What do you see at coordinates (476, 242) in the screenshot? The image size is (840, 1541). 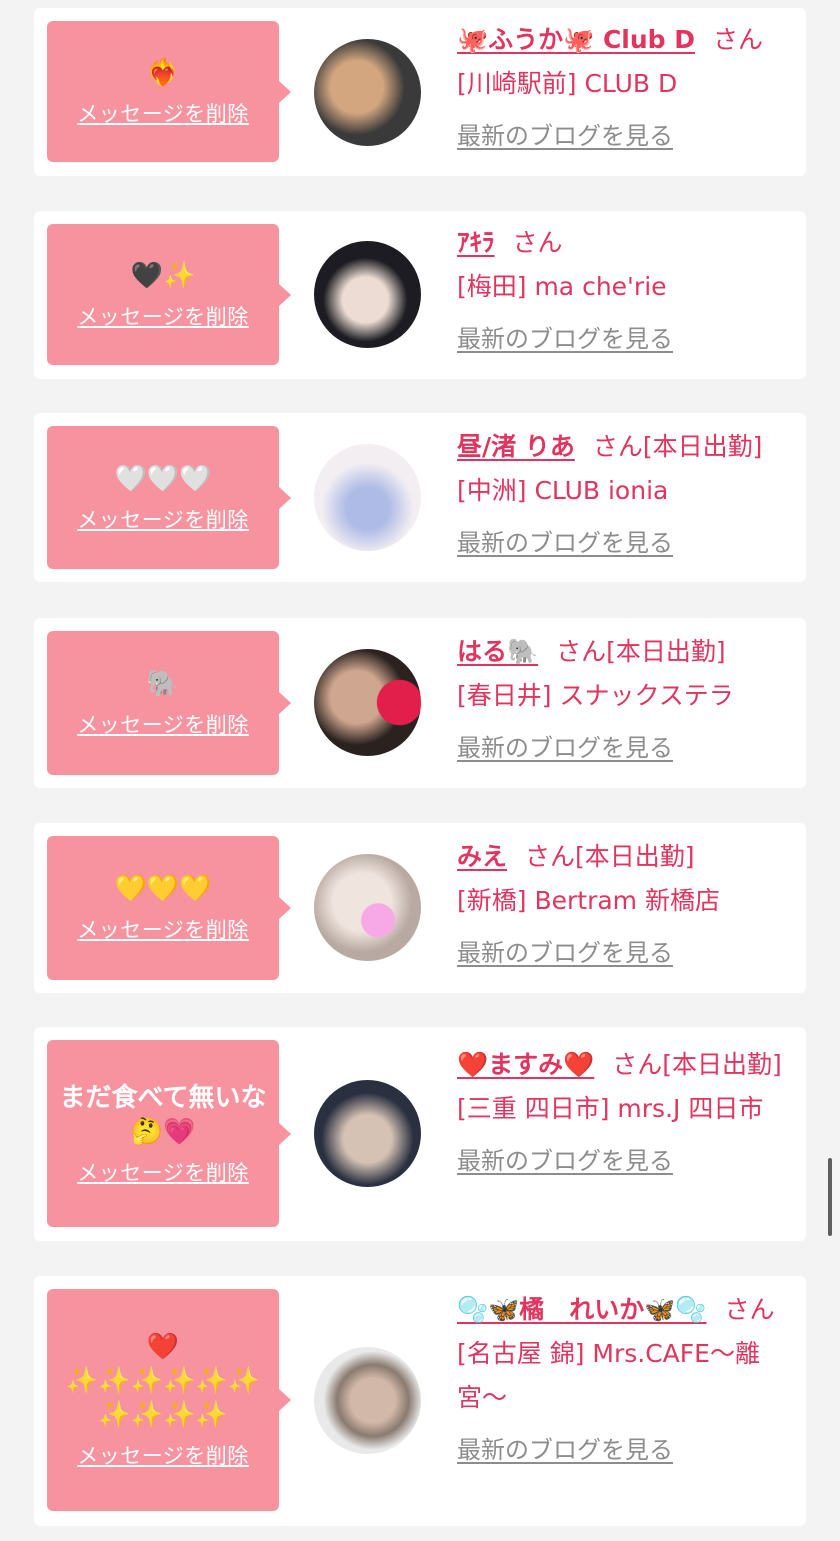 I see `cast-name-link: ｱｷﾗ` at bounding box center [476, 242].